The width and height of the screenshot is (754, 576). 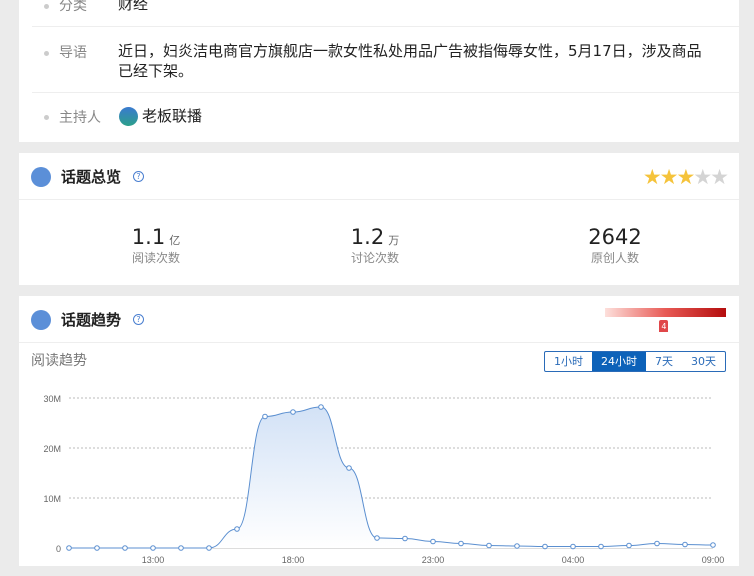 I want to click on x-tick-label: 23:00, so click(x=433, y=560).